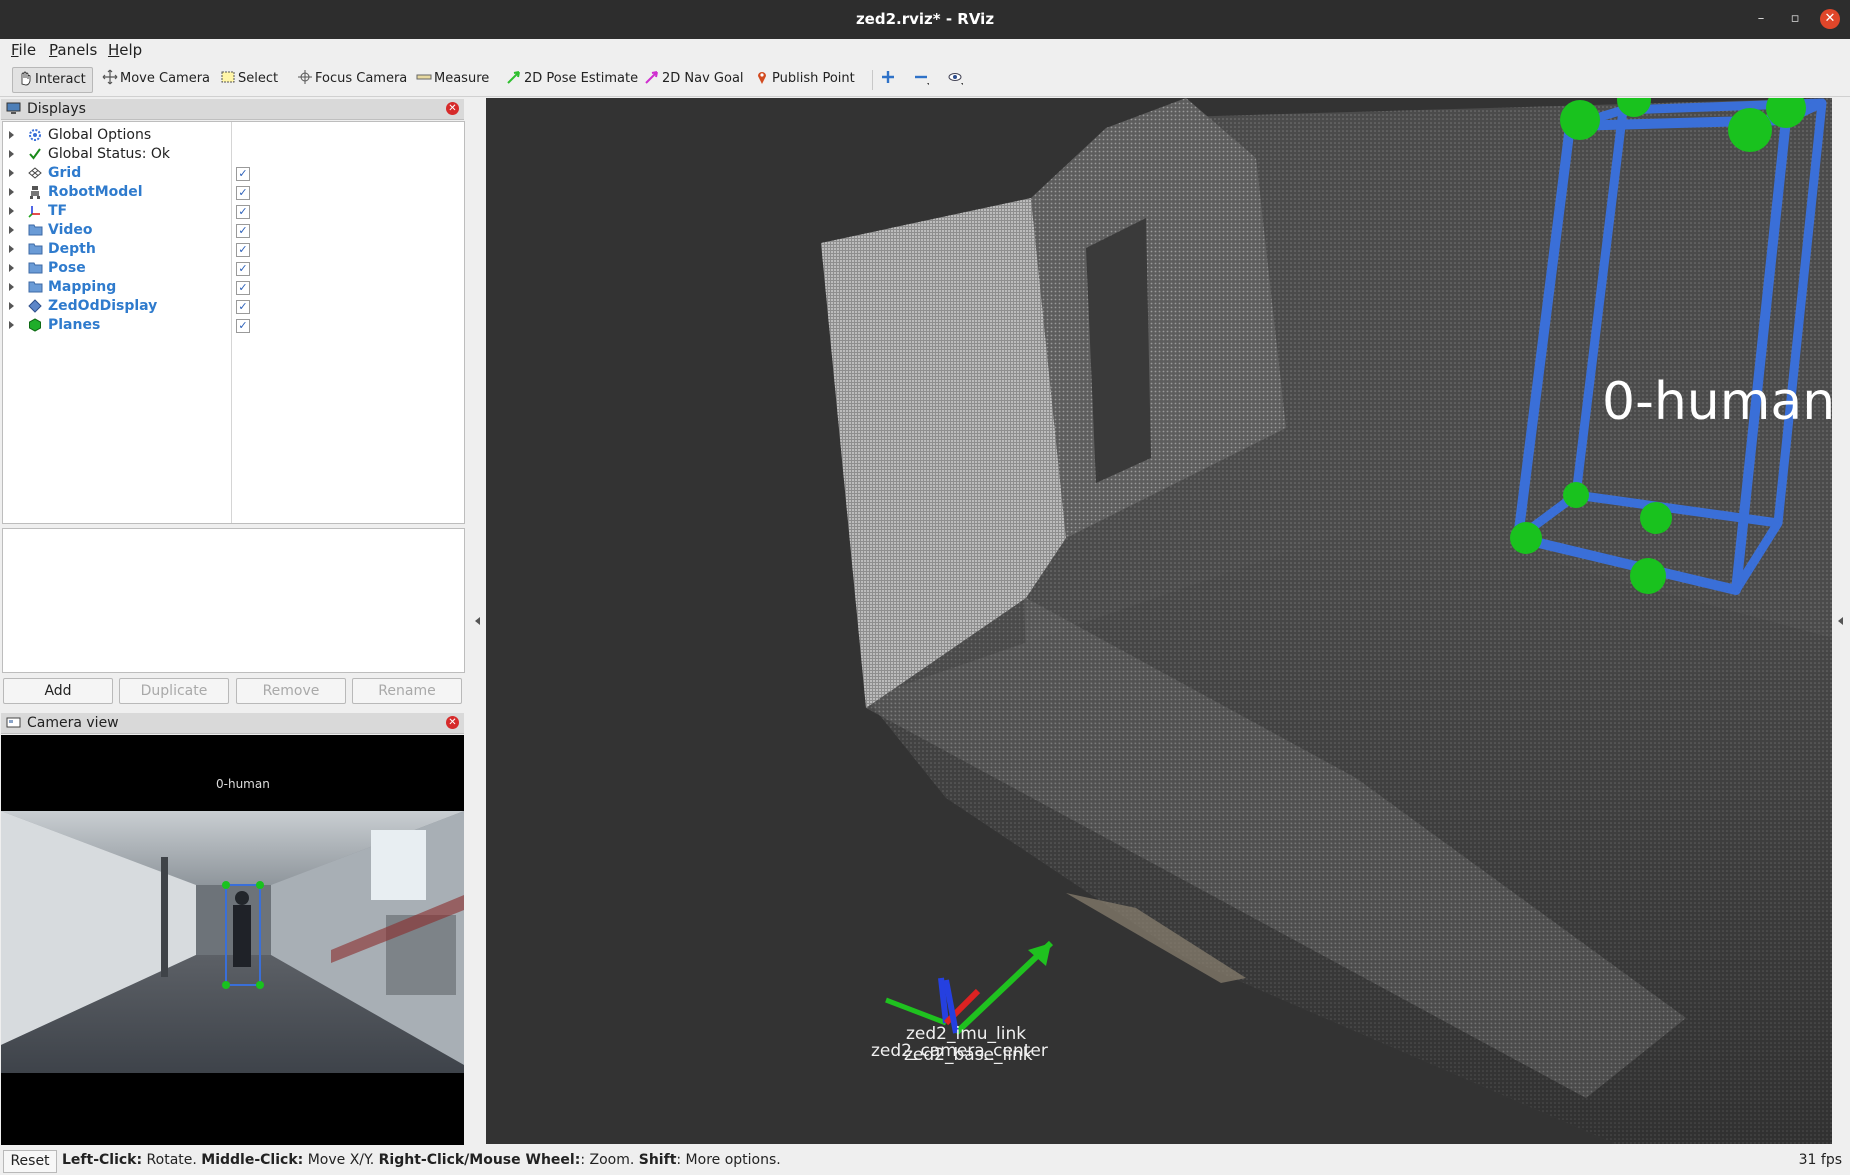  I want to click on focus-camera-tool: Focus Camera, so click(352, 79).